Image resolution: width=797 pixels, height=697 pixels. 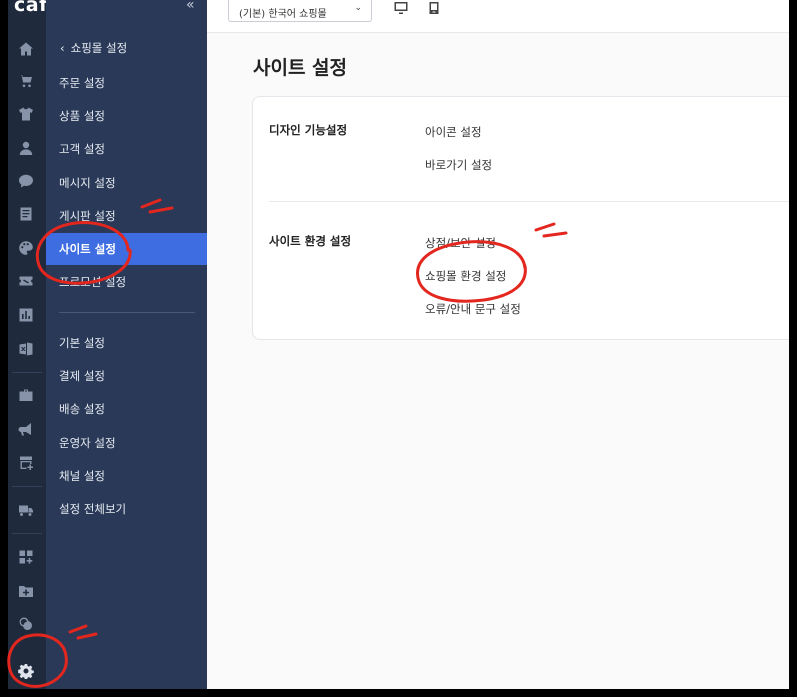 I want to click on sidebar-item-operator: 운영자 설정, so click(x=126, y=443).